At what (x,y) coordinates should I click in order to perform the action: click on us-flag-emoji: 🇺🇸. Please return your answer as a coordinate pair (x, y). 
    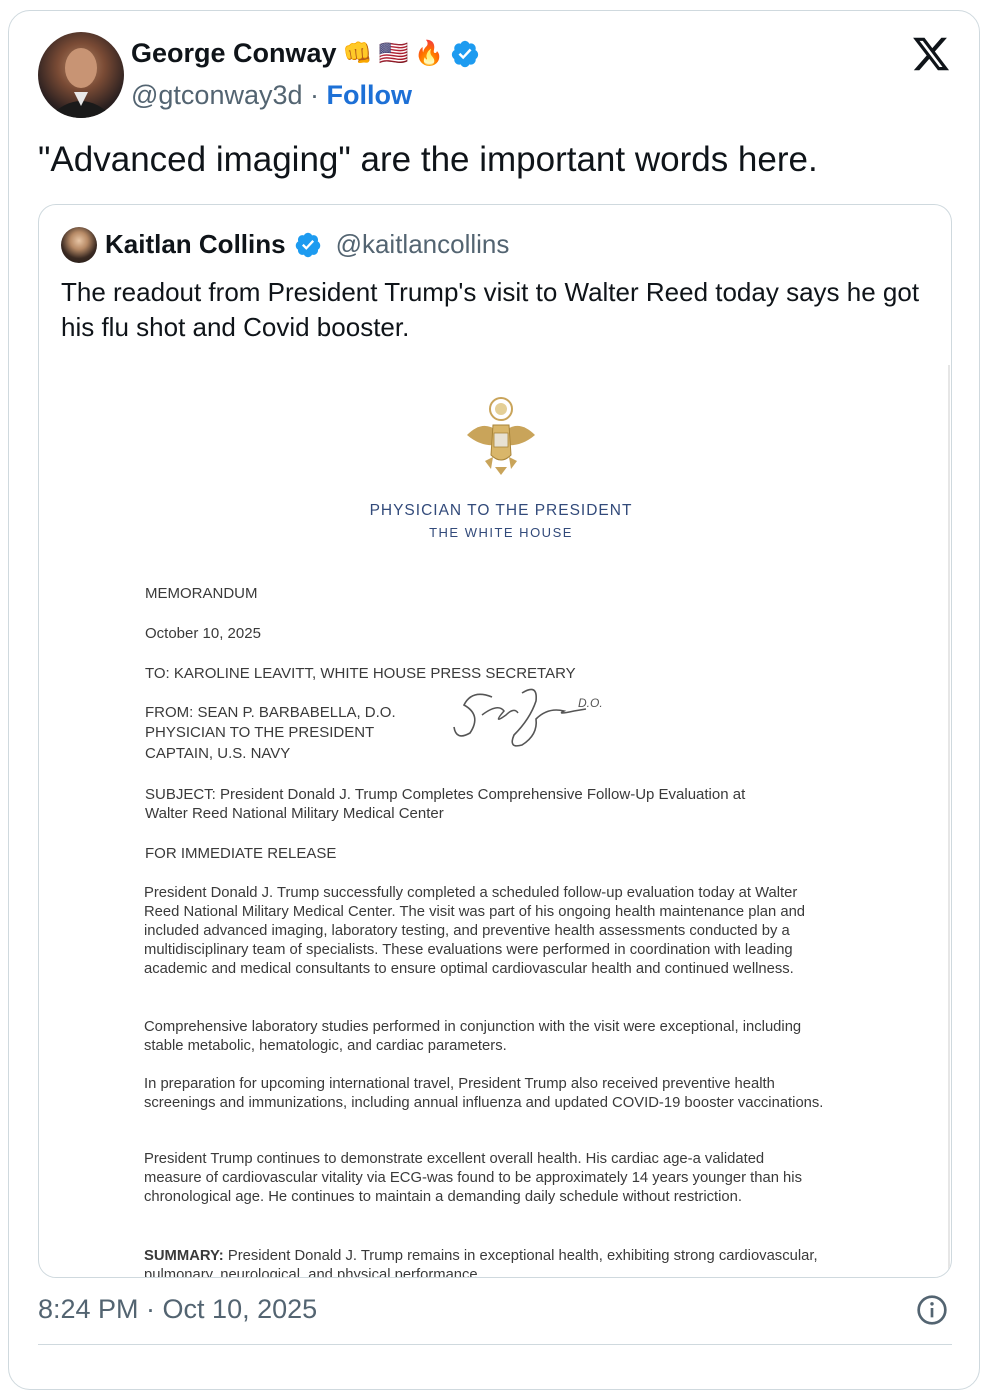
    Looking at the image, I should click on (393, 53).